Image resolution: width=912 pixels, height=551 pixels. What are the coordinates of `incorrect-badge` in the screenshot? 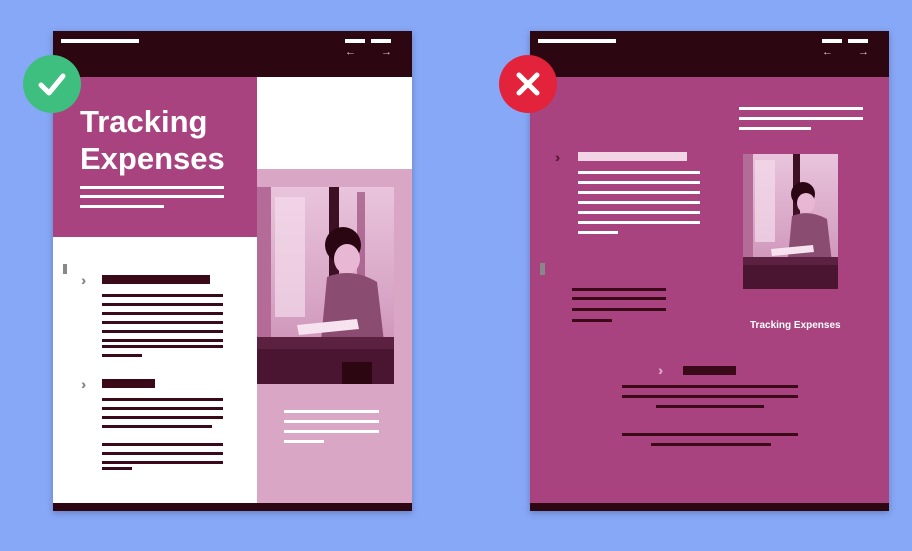 It's located at (528, 84).